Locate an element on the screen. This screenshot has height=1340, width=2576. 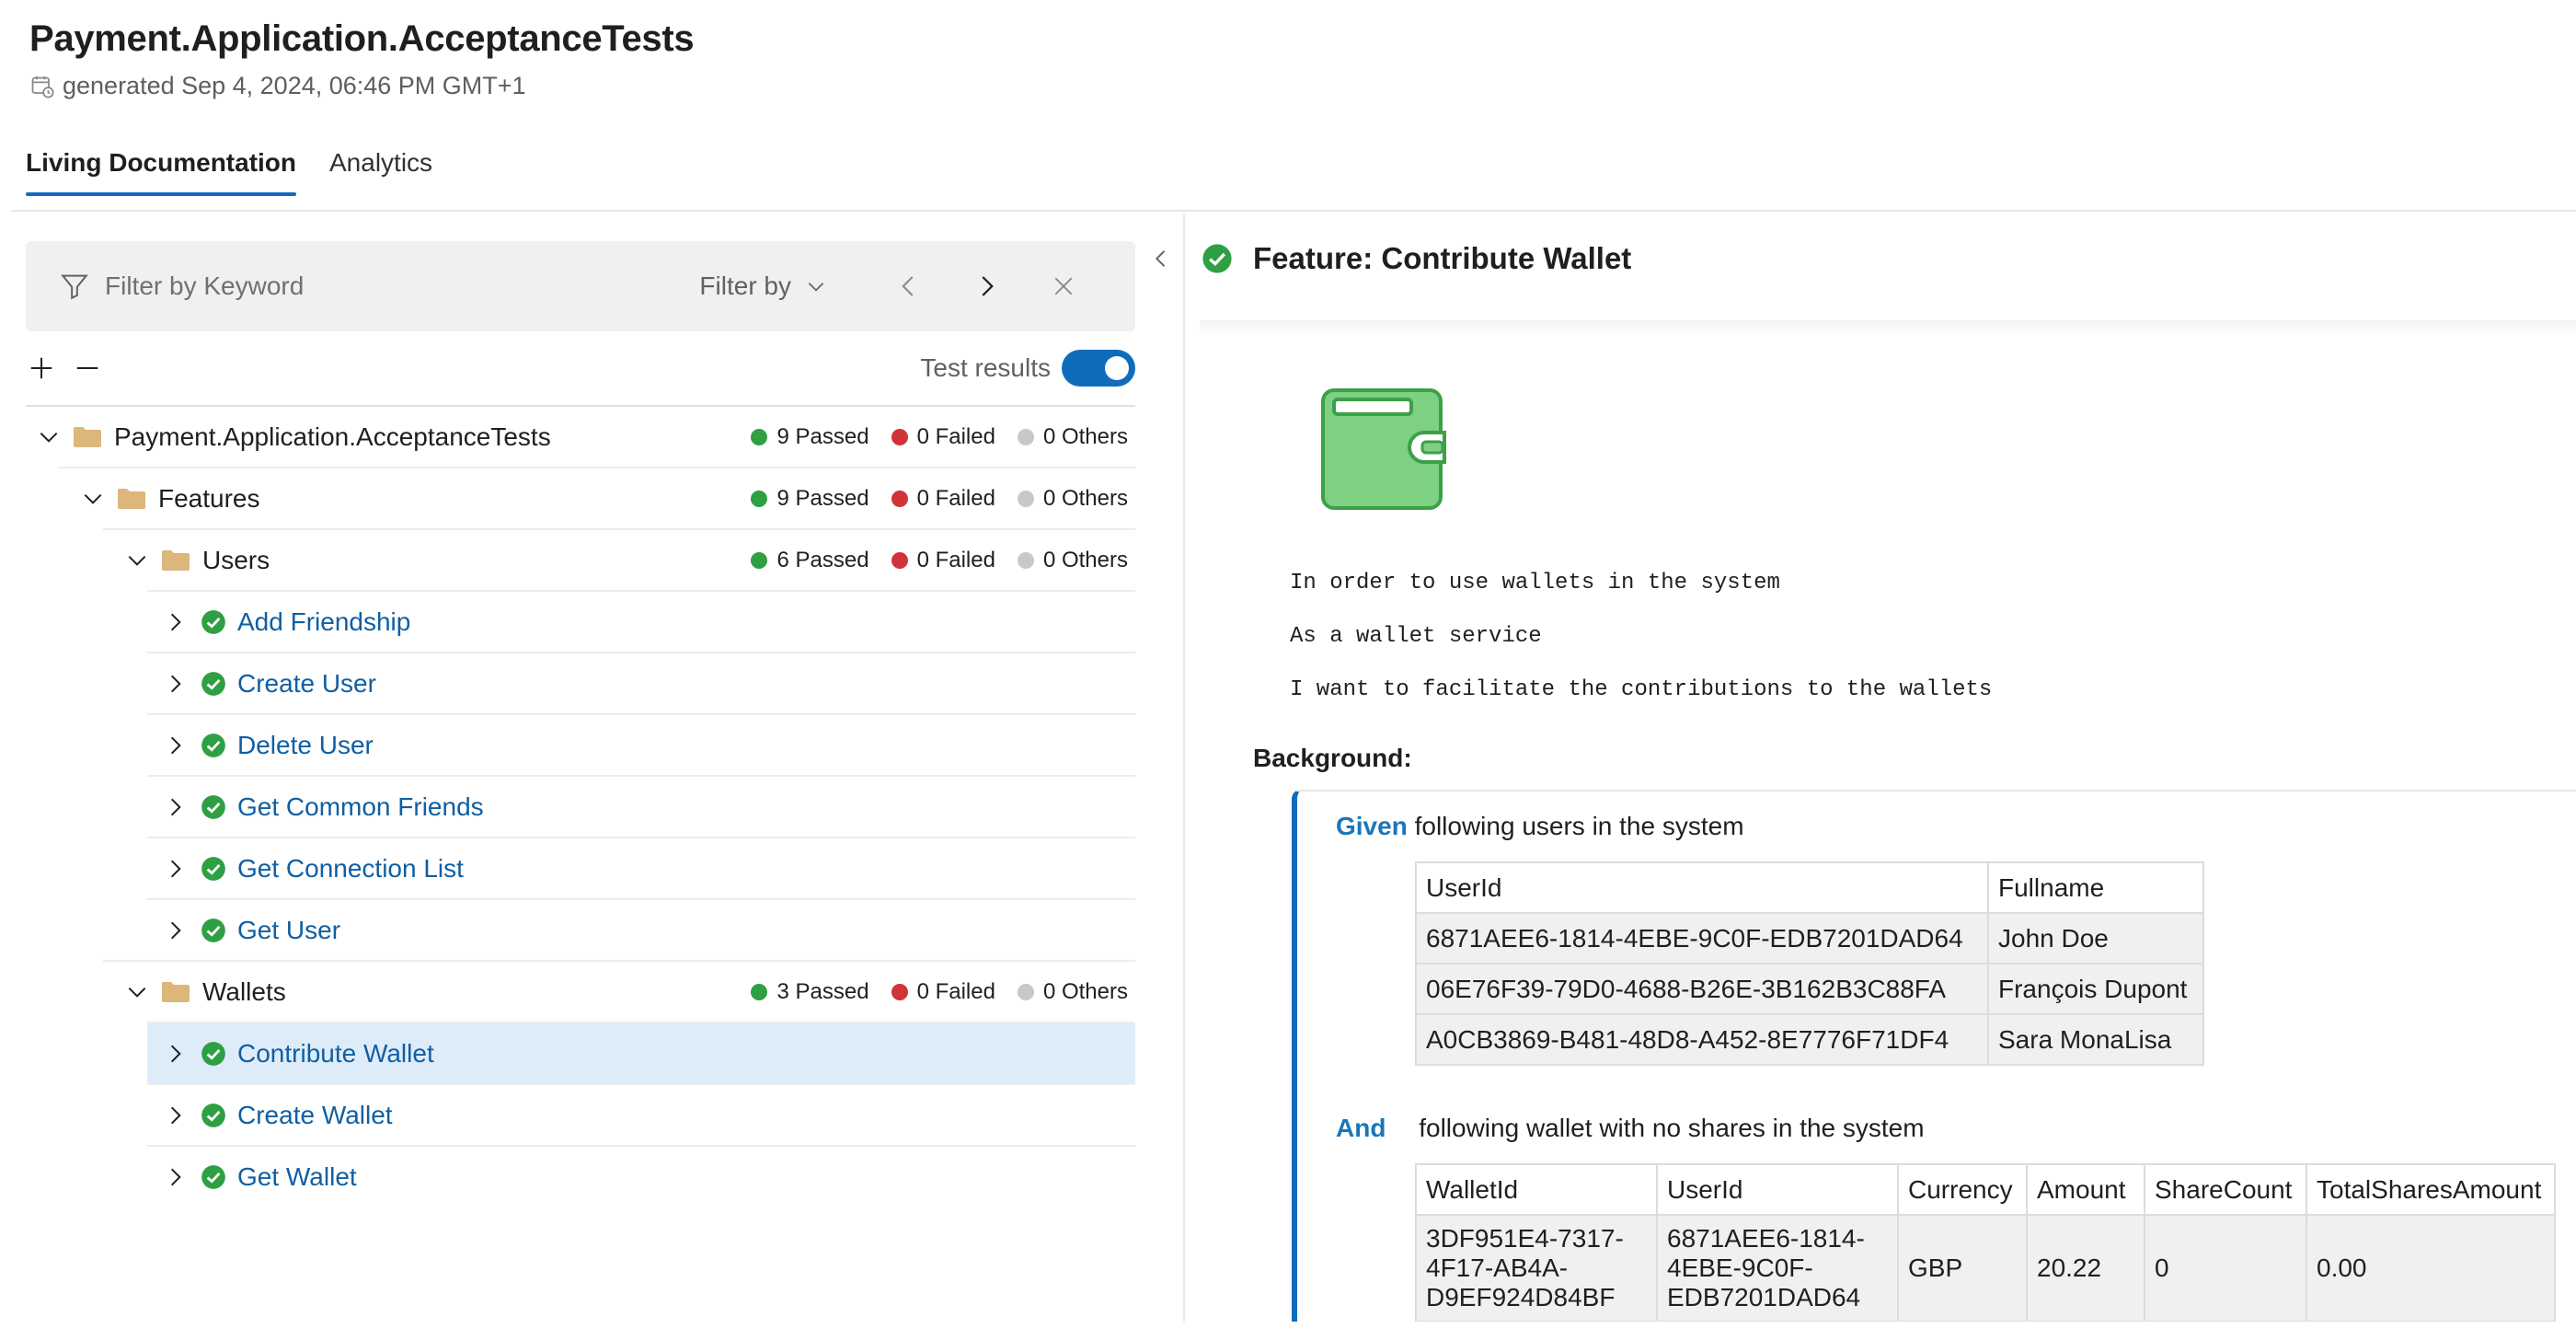
tree-node-wallets: Wallets 3 Passed 0 Failed 0 Others is located at coordinates (619, 991).